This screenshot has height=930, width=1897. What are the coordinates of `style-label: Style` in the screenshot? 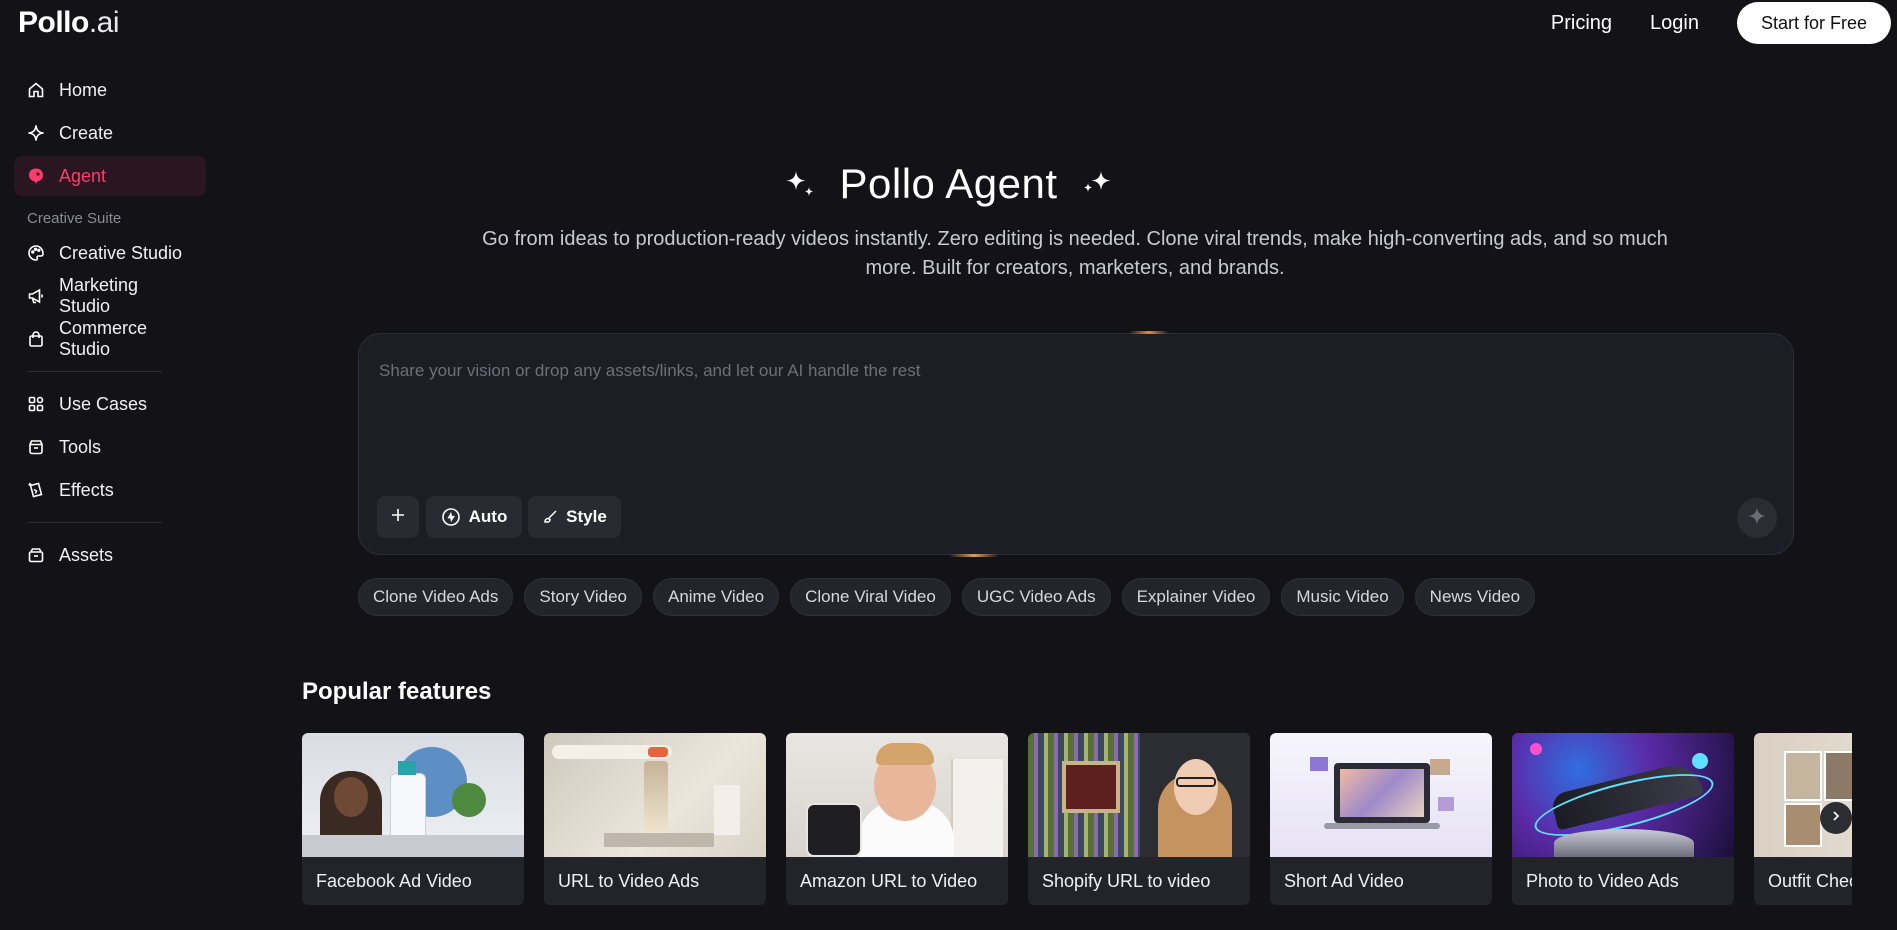 It's located at (586, 516).